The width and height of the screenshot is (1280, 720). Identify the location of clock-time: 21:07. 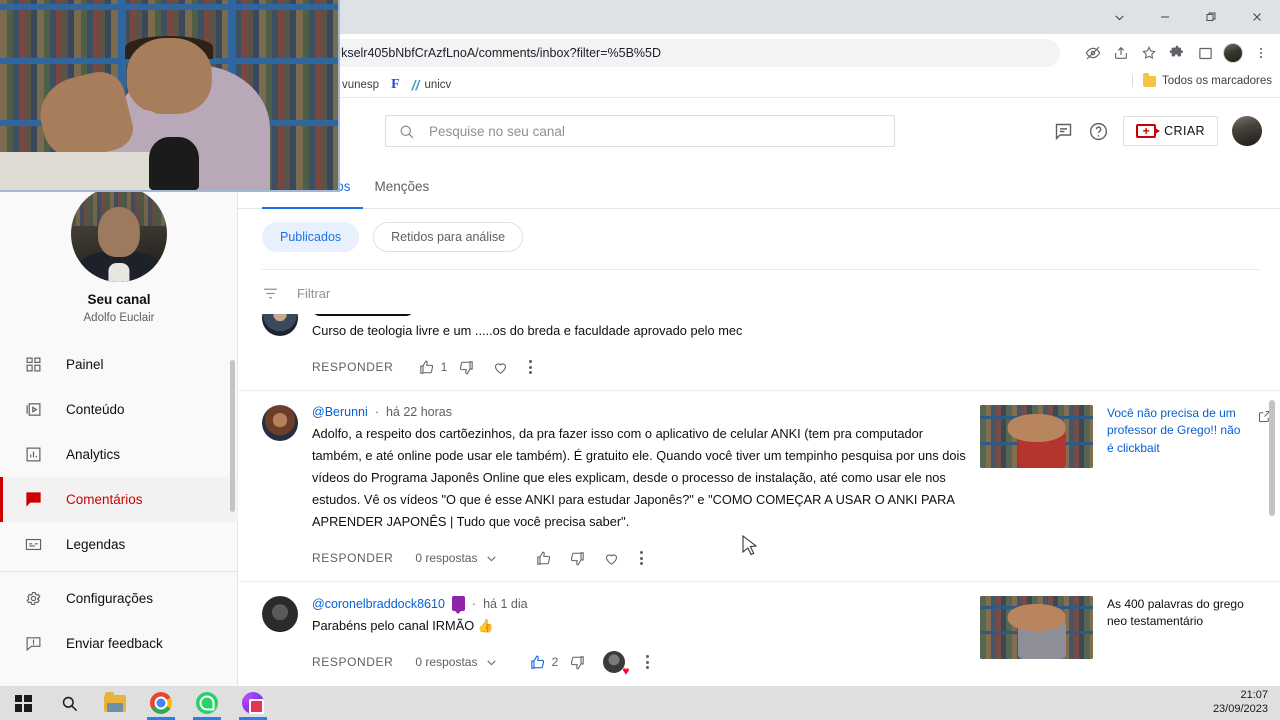
(1254, 695).